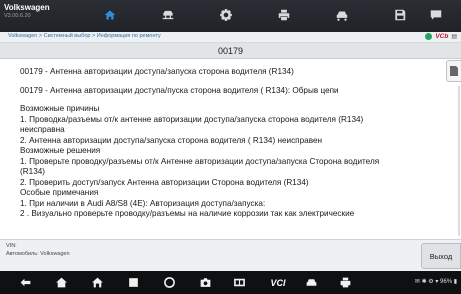 Image resolution: width=461 pixels, height=294 pixels. Describe the element at coordinates (33, 171) in the screenshot. I see `content-line: (R134)` at that location.